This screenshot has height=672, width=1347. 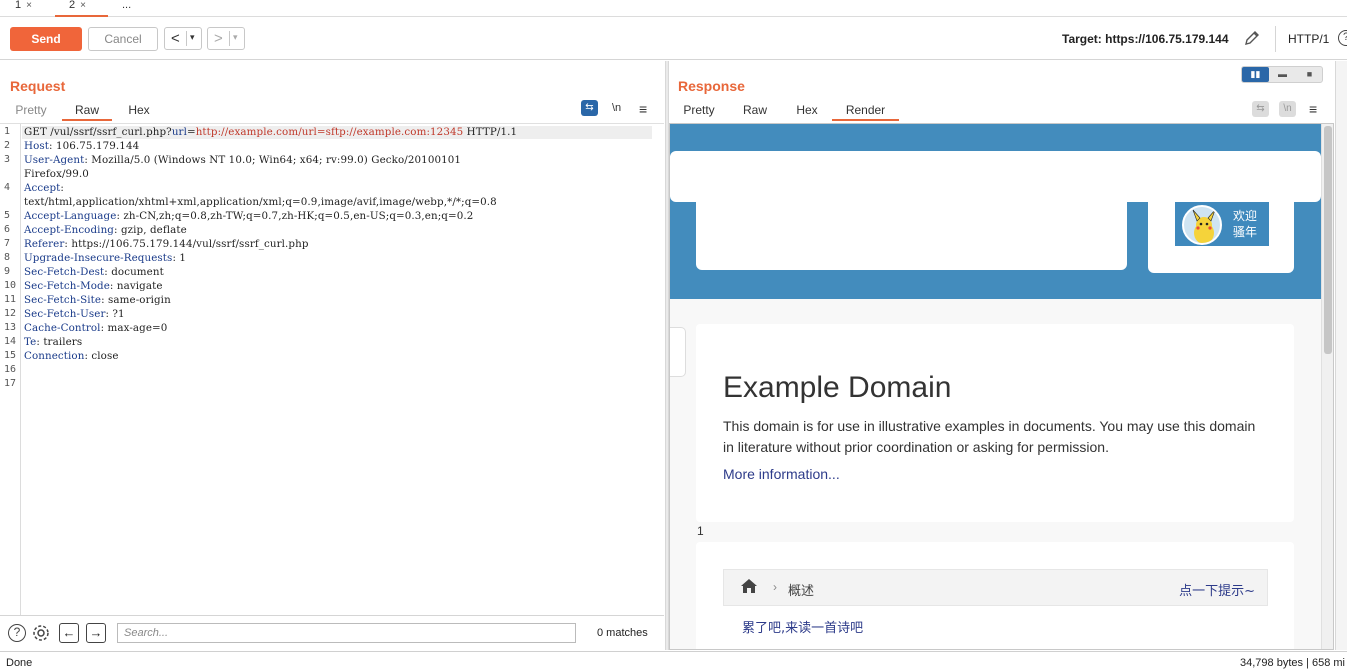 What do you see at coordinates (10, 369) in the screenshot?
I see `line-number: 16` at bounding box center [10, 369].